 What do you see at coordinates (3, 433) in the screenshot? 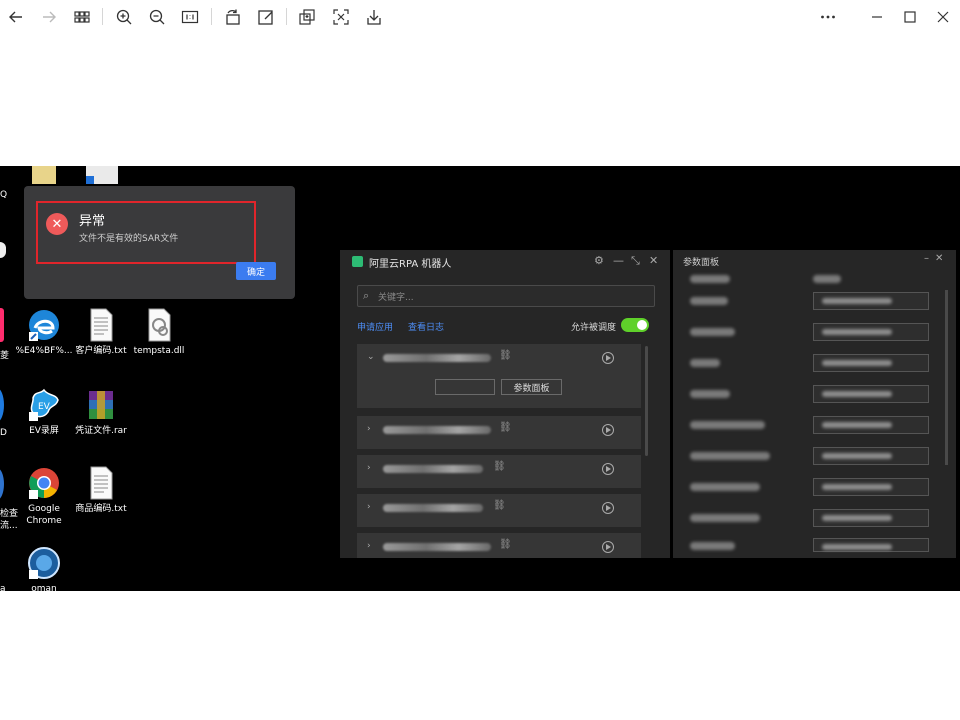
I see `left-edge-label: D` at bounding box center [3, 433].